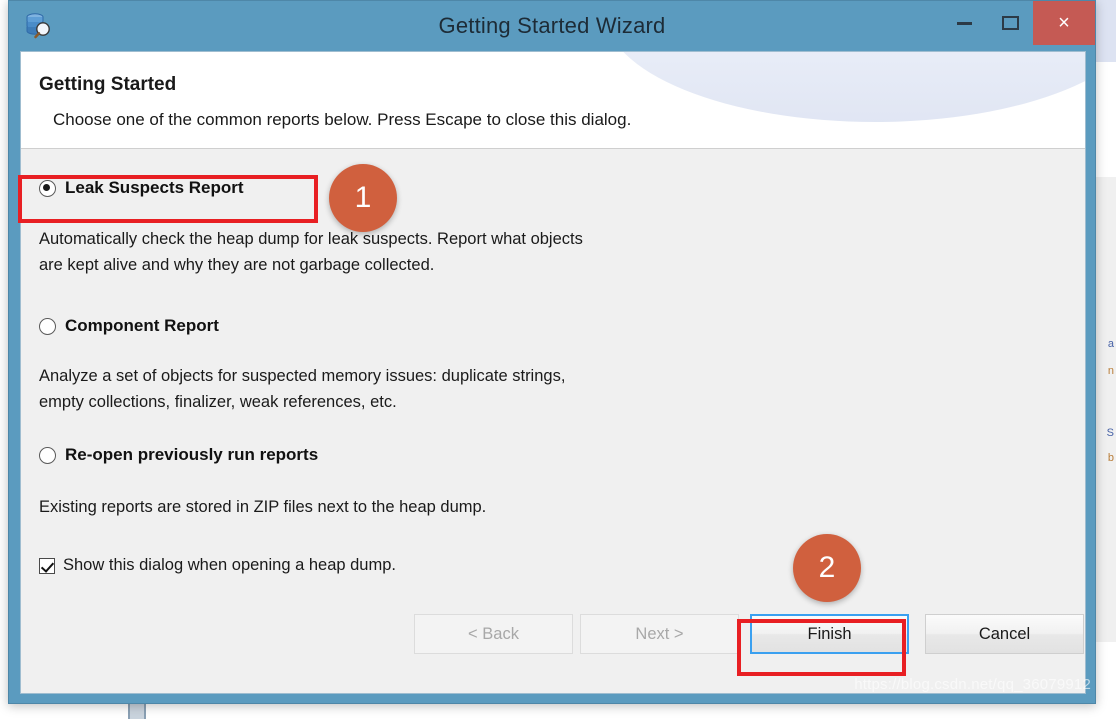  I want to click on bg-text-fragment: S, so click(1110, 433).